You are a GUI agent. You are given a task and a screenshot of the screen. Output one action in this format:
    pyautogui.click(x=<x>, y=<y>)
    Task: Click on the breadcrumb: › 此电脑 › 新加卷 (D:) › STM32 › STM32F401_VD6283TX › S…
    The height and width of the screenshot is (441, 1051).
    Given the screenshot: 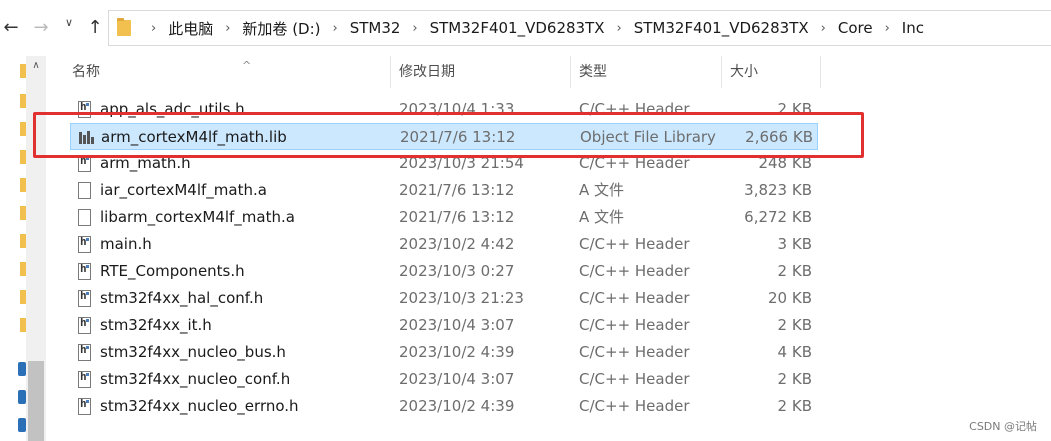 What is the action you would take?
    pyautogui.click(x=531, y=28)
    